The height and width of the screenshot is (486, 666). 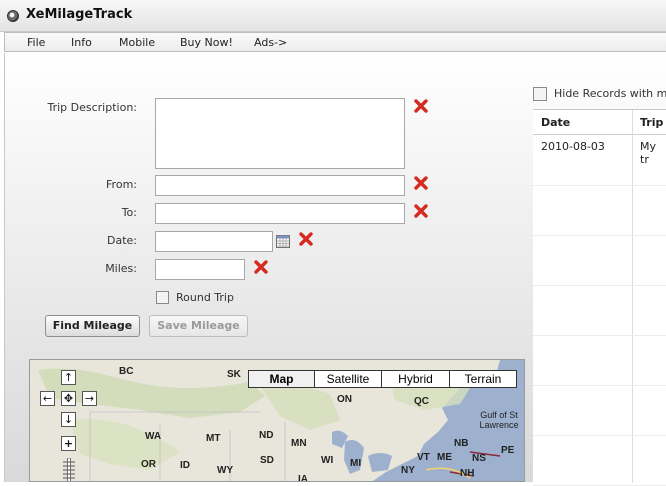 I want to click on from-label: From:, so click(x=121, y=184).